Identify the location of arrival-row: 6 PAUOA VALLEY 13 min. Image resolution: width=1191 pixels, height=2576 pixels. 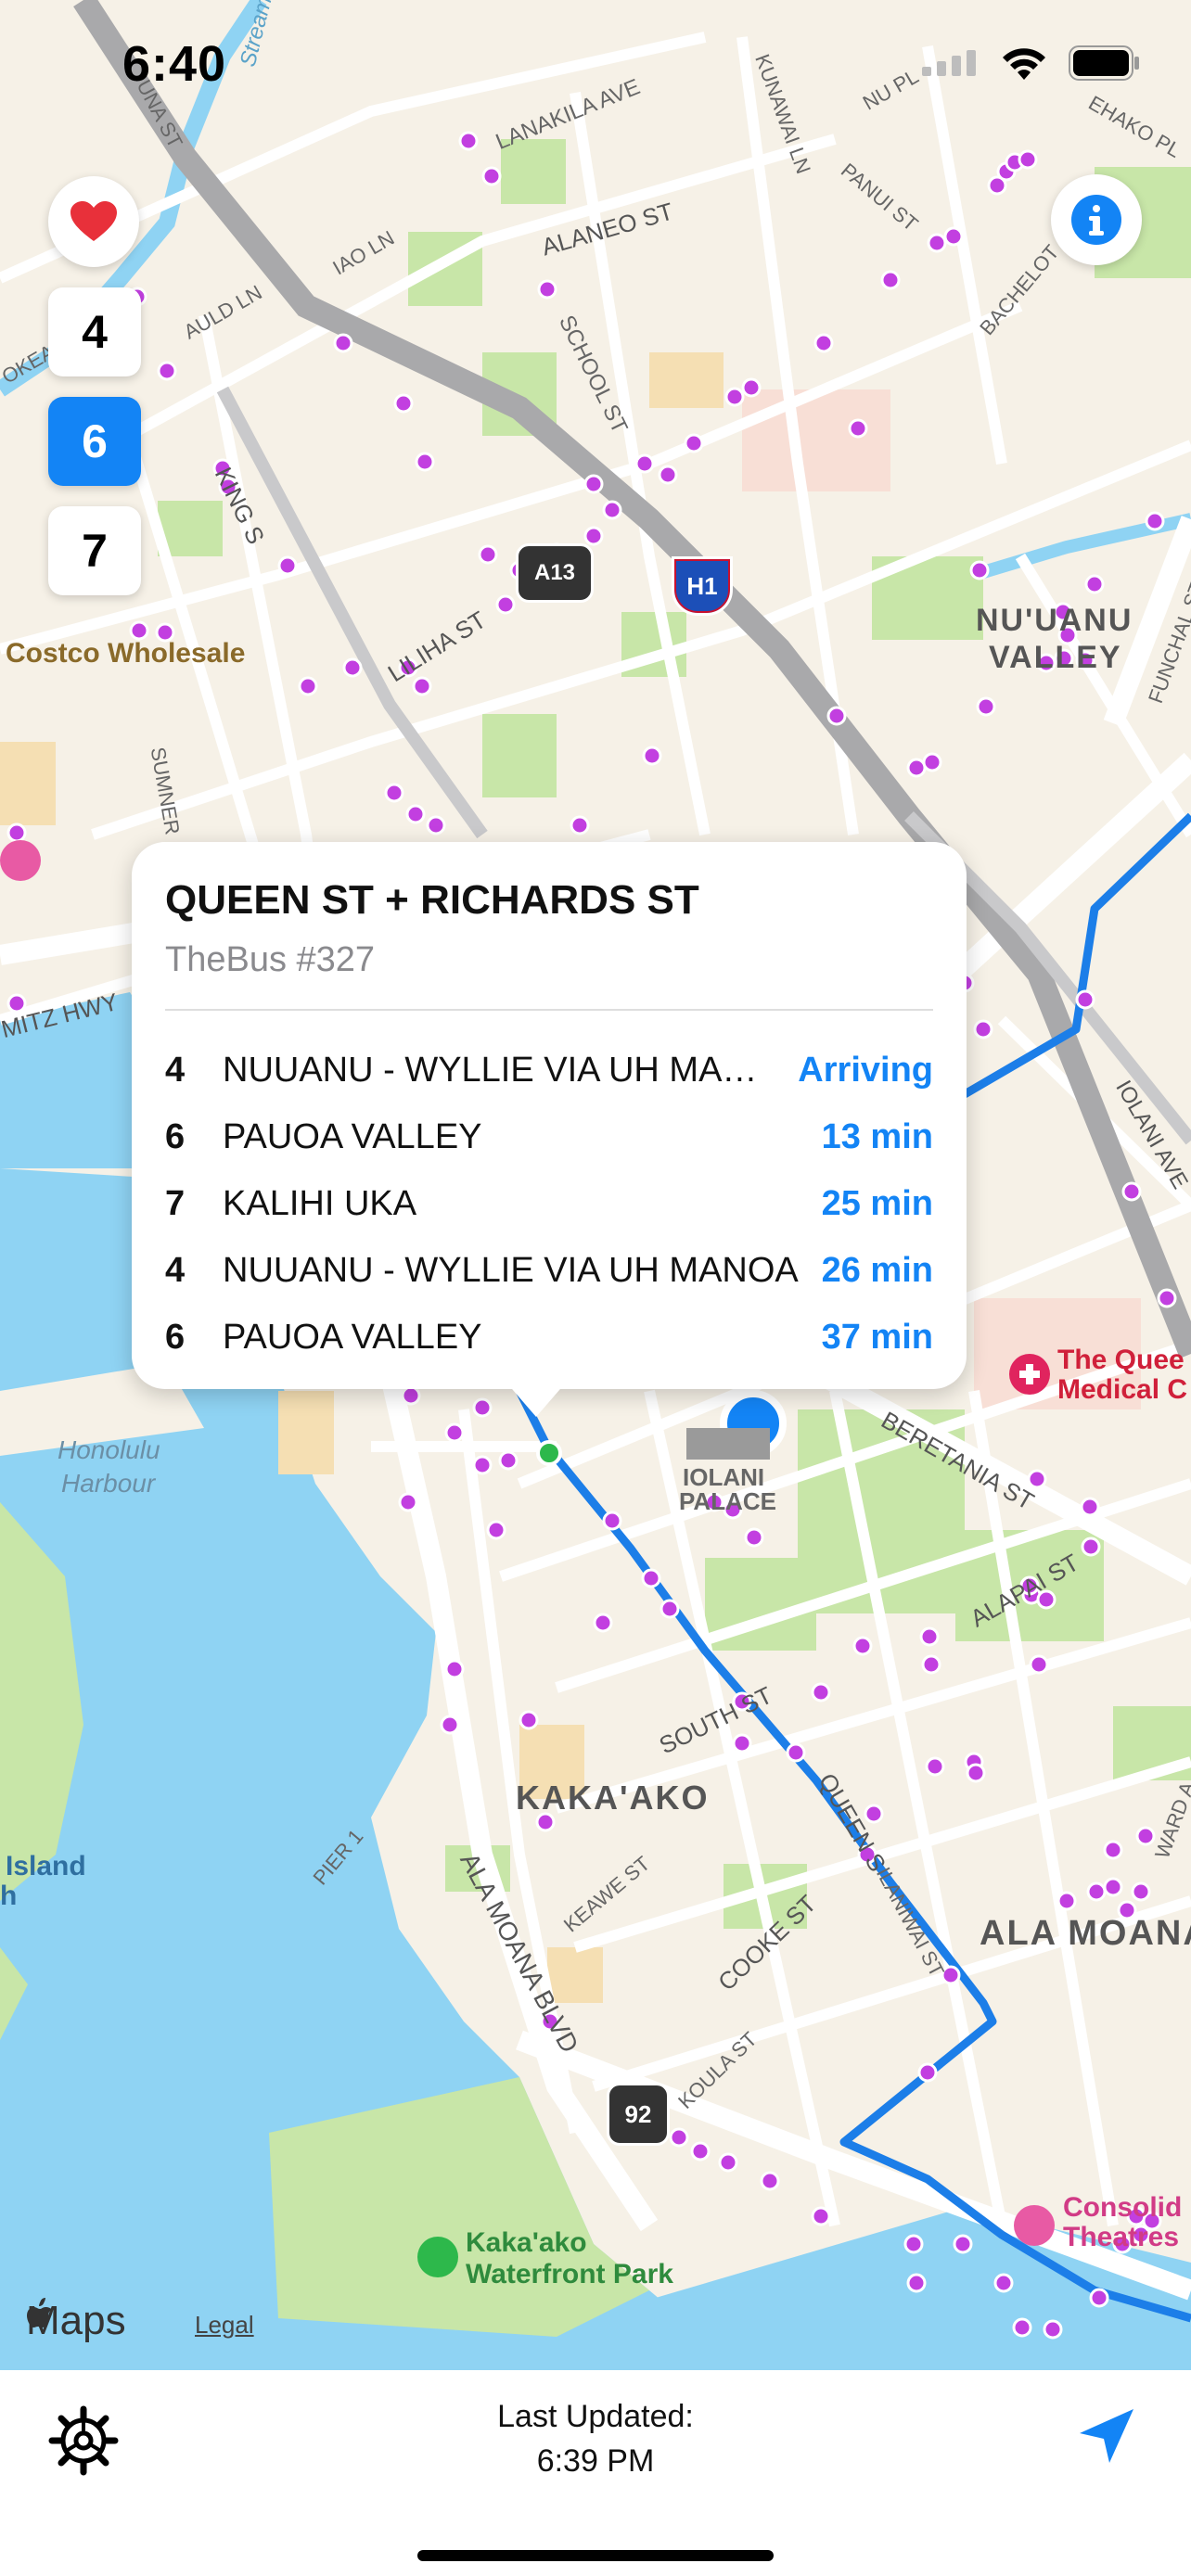
(549, 1136).